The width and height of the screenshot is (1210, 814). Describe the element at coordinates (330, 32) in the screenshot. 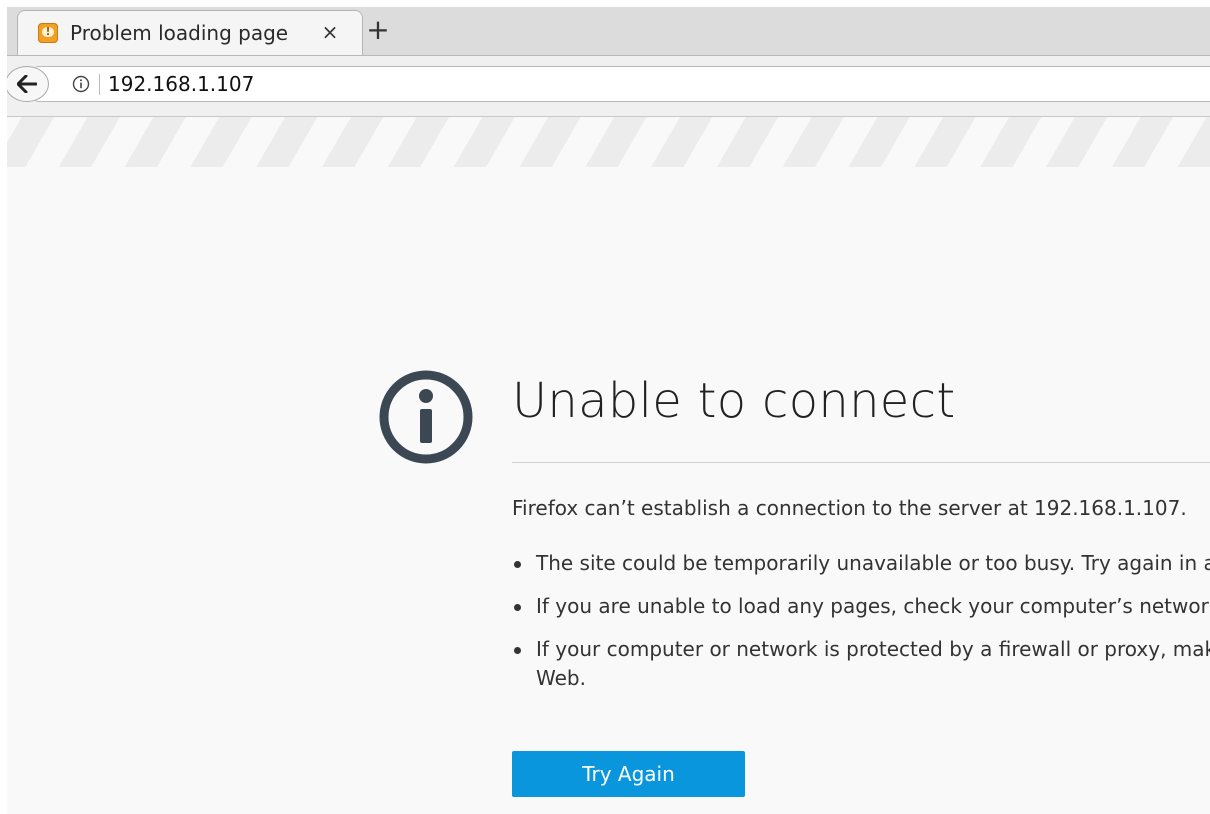

I see `tab-close-icon: ×` at that location.